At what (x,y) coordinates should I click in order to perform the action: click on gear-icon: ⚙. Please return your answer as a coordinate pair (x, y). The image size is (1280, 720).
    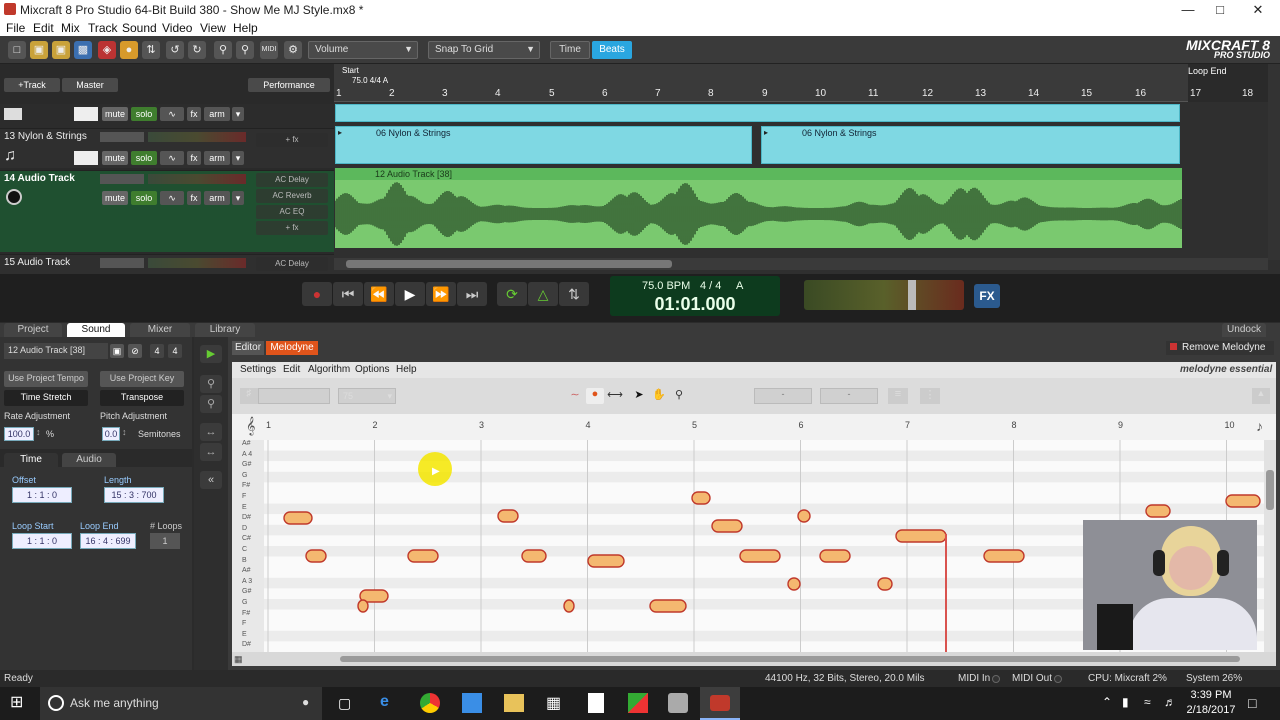
    Looking at the image, I should click on (293, 50).